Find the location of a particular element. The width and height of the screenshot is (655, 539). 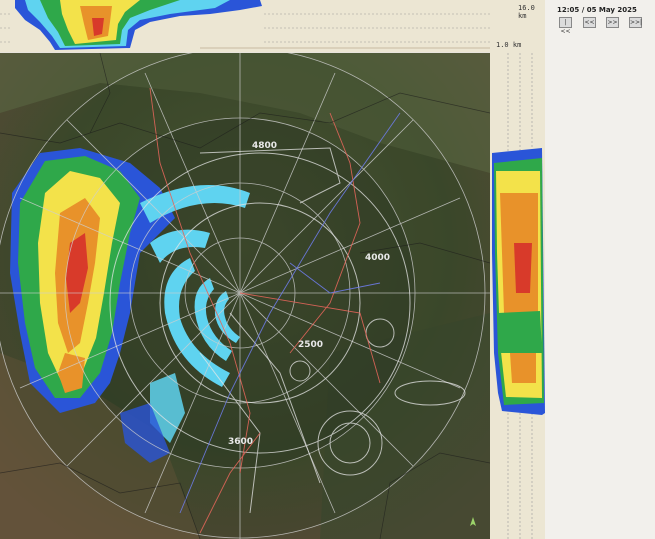

range-label-2500: 2500 is located at coordinates (311, 345).